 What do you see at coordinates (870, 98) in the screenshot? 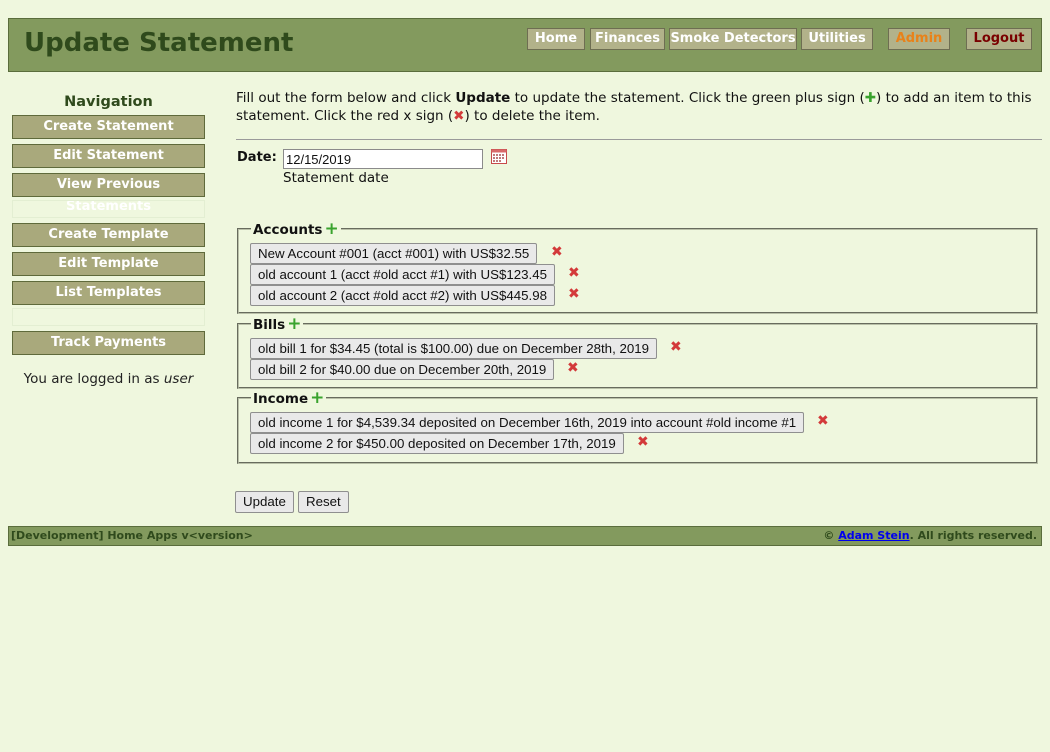
I see `plus-icon: ✚` at bounding box center [870, 98].